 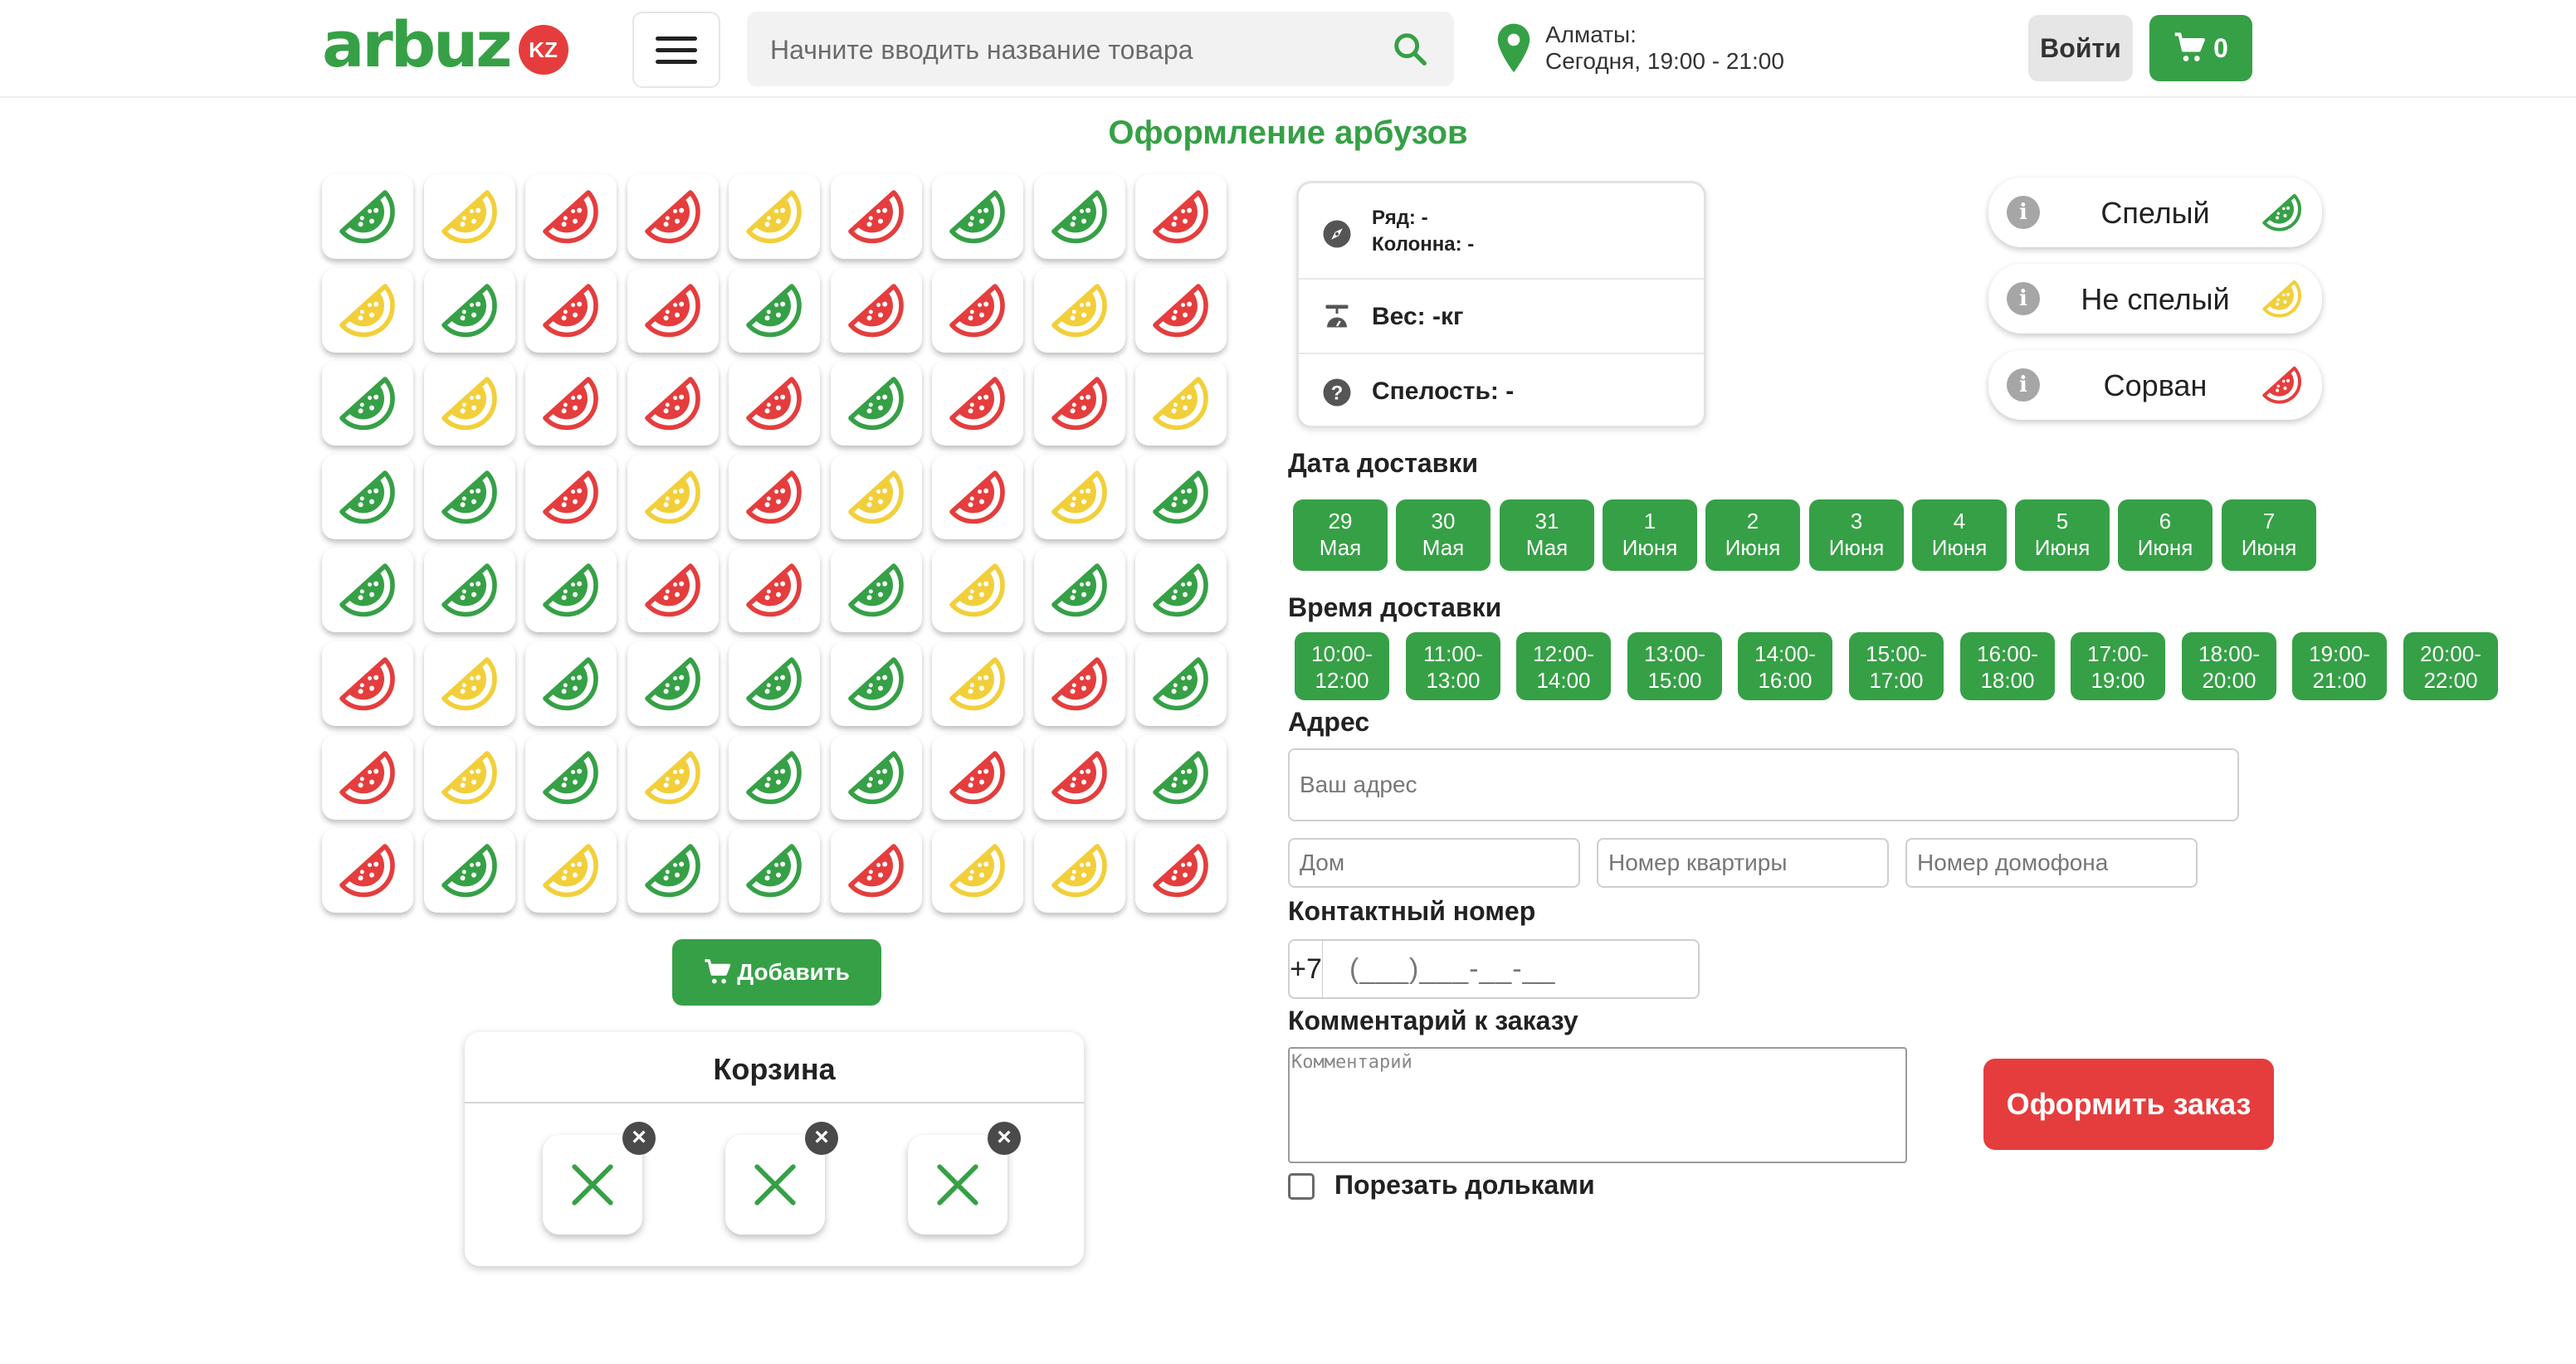 What do you see at coordinates (2080, 48) in the screenshot?
I see `login-button: Войти` at bounding box center [2080, 48].